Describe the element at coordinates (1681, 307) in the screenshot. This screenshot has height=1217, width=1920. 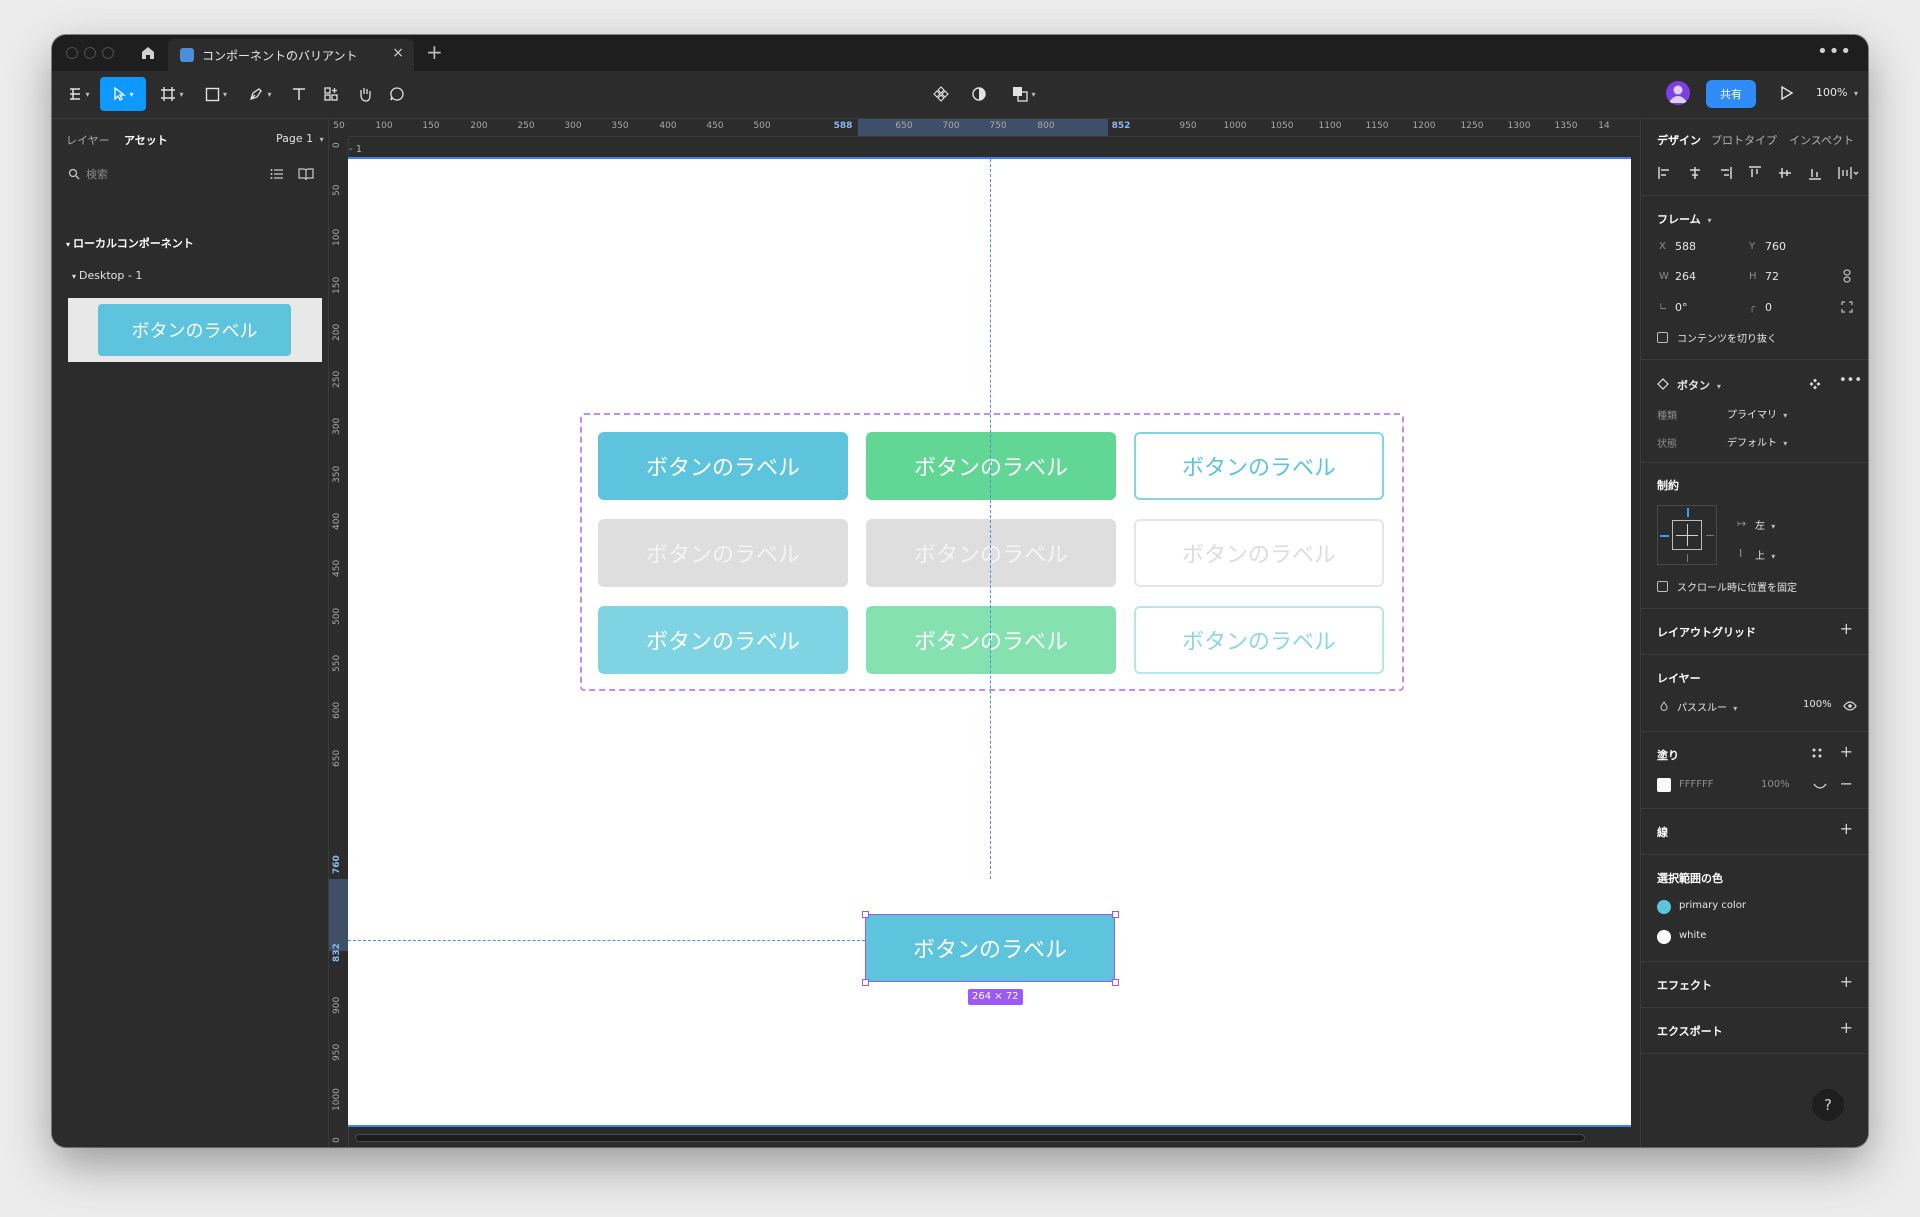
I see `rotation-input: 0°` at that location.